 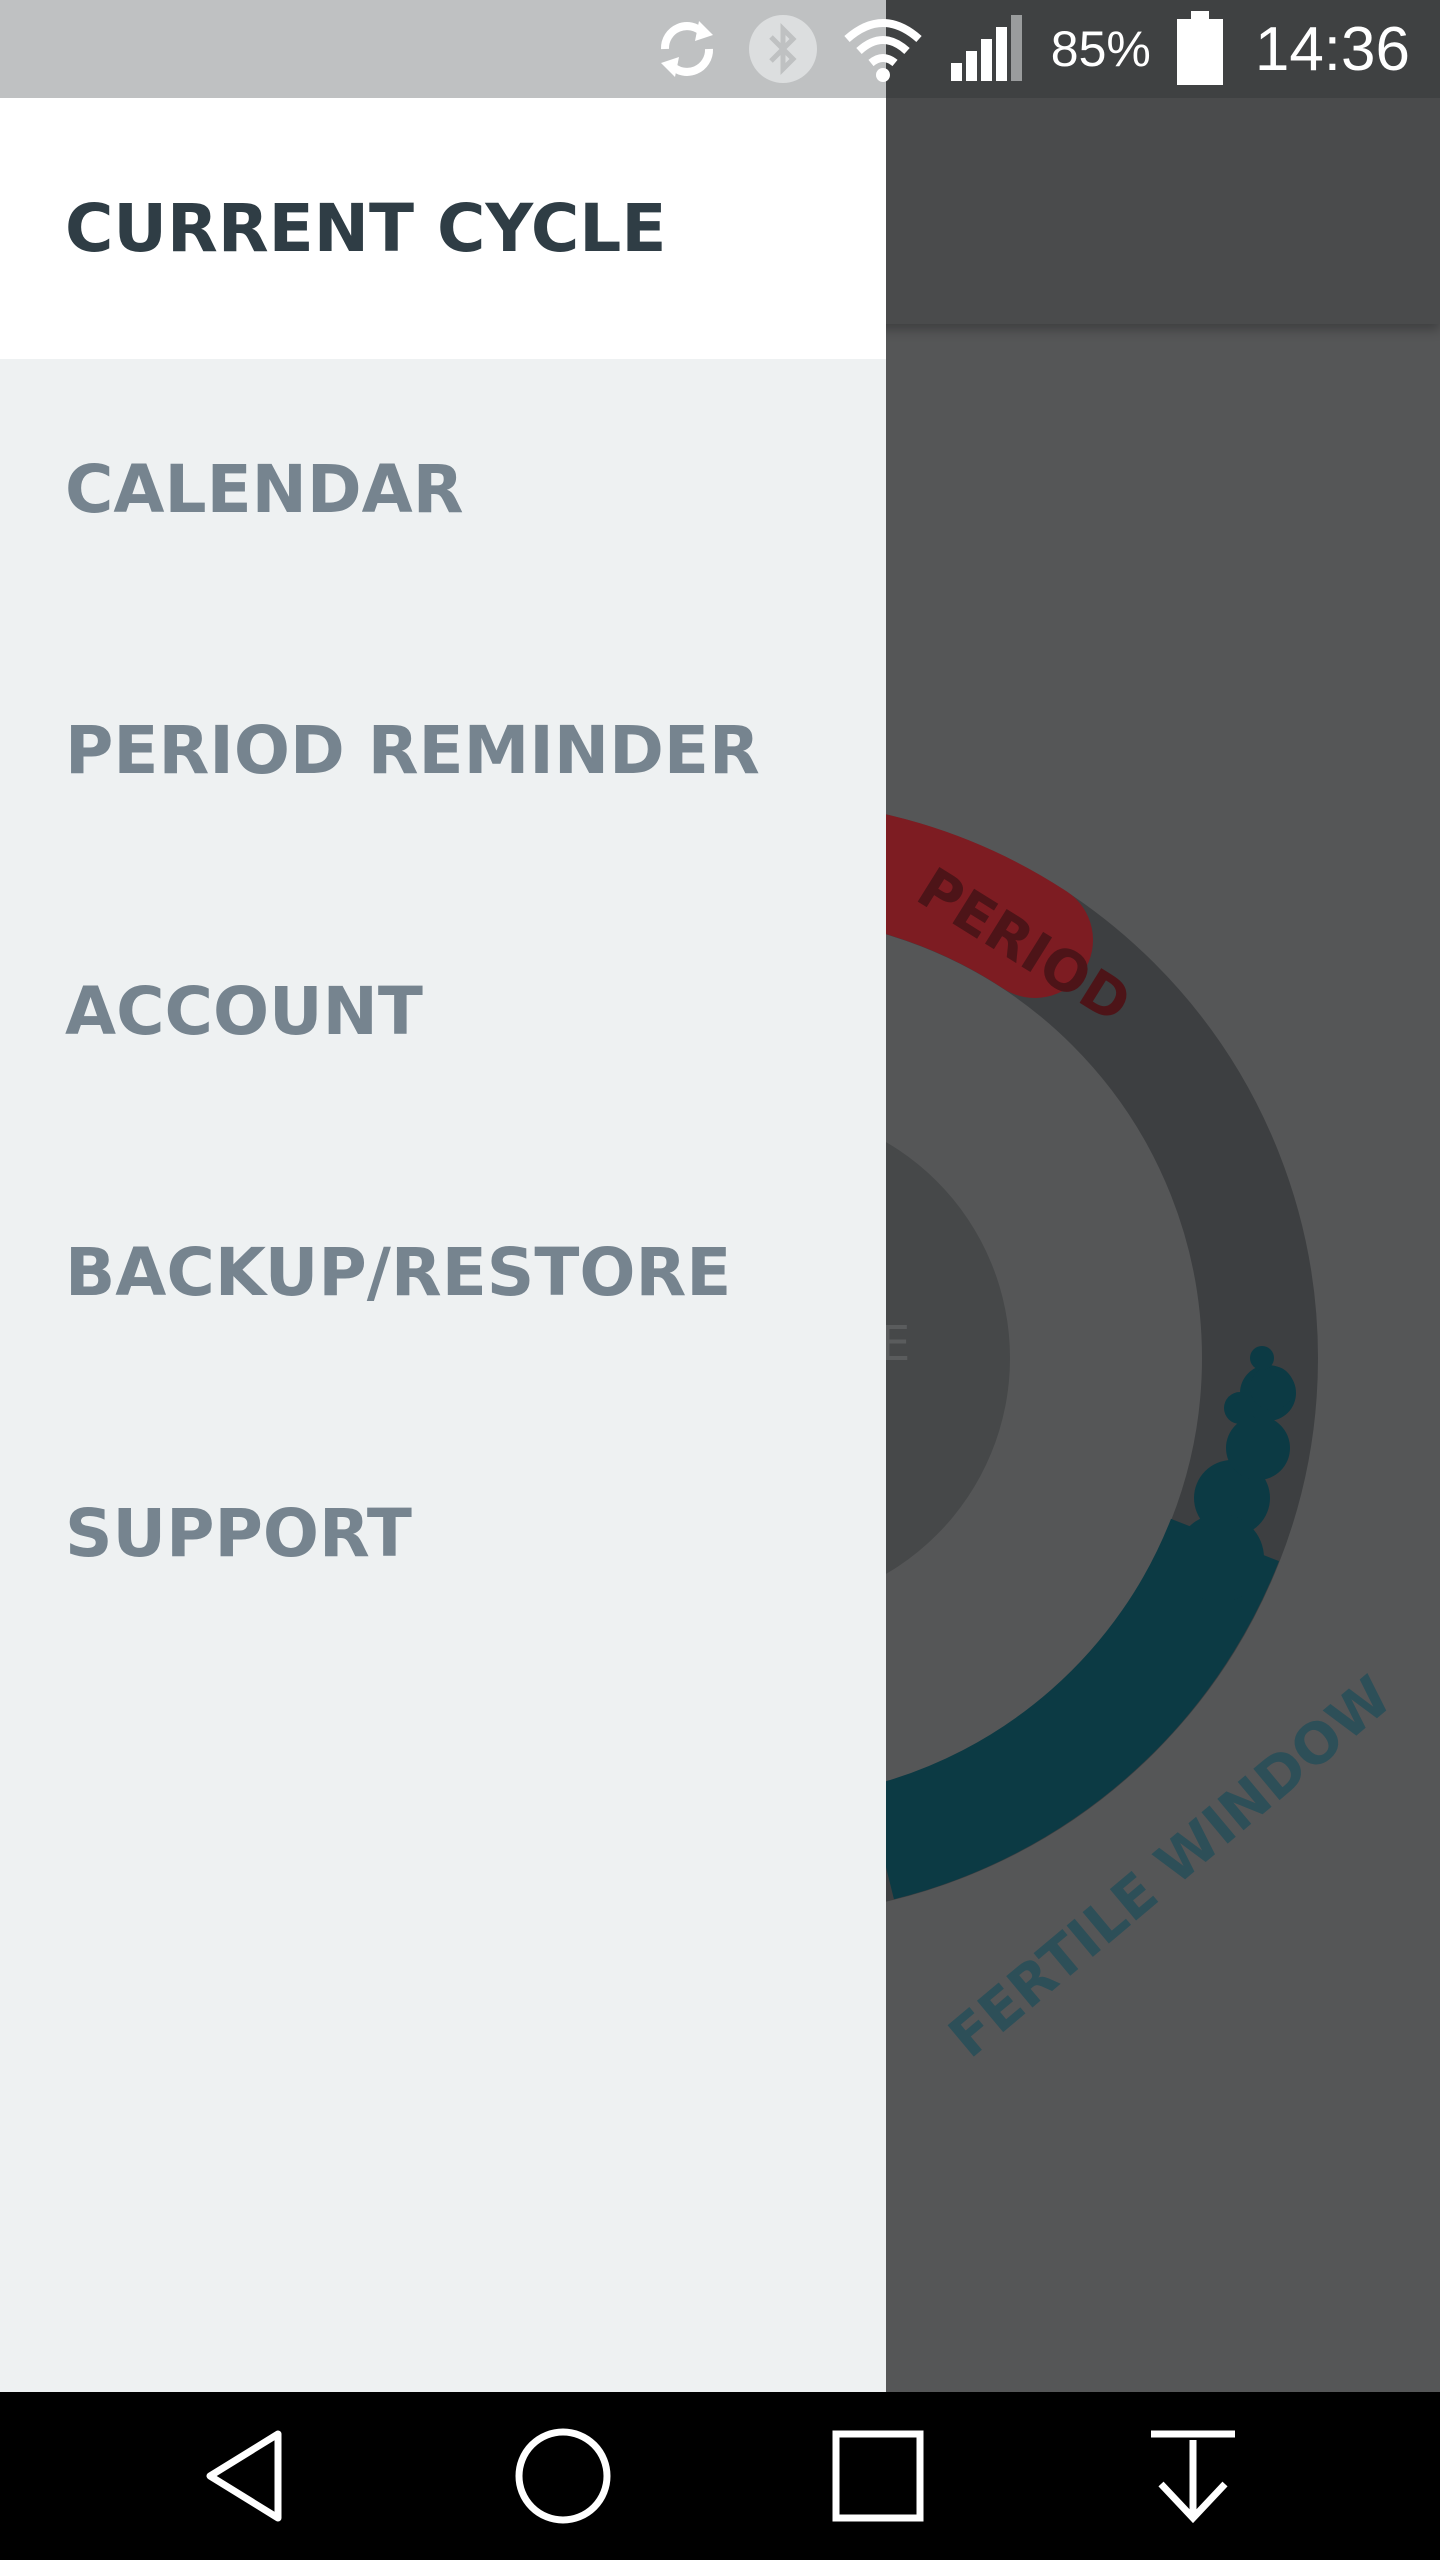 I want to click on drawer-item-label: SUPPORT, so click(x=238, y=1533).